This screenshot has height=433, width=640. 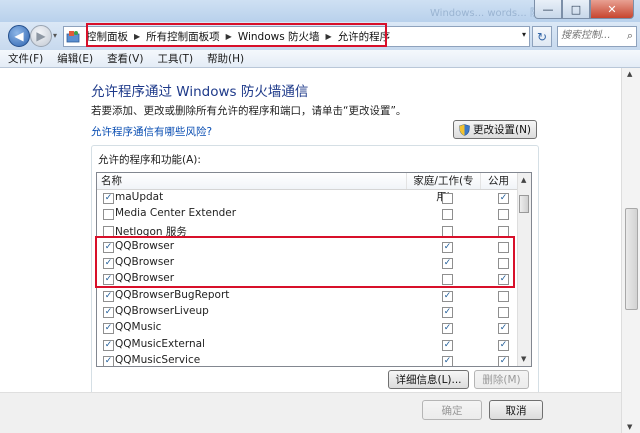 I want to click on program-name: Netlogon 服务, so click(x=151, y=231).